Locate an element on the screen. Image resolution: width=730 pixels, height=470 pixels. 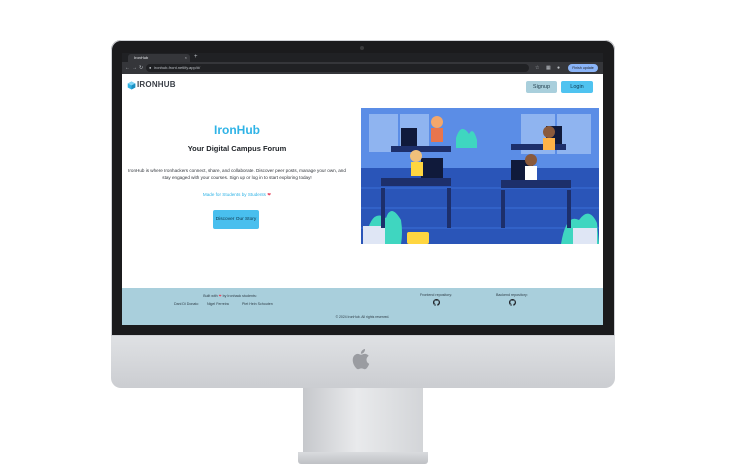
built-with-suffix: by Ironhack students: is located at coordinates (239, 296).